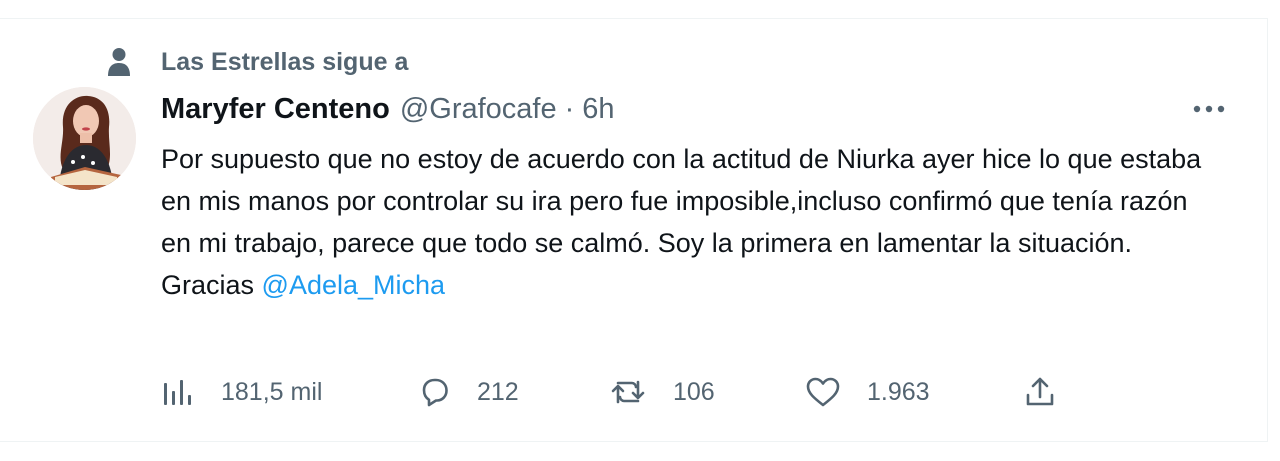 The height and width of the screenshot is (461, 1280). I want to click on tweet-closing: Gracias @Adela_Micha, so click(691, 285).